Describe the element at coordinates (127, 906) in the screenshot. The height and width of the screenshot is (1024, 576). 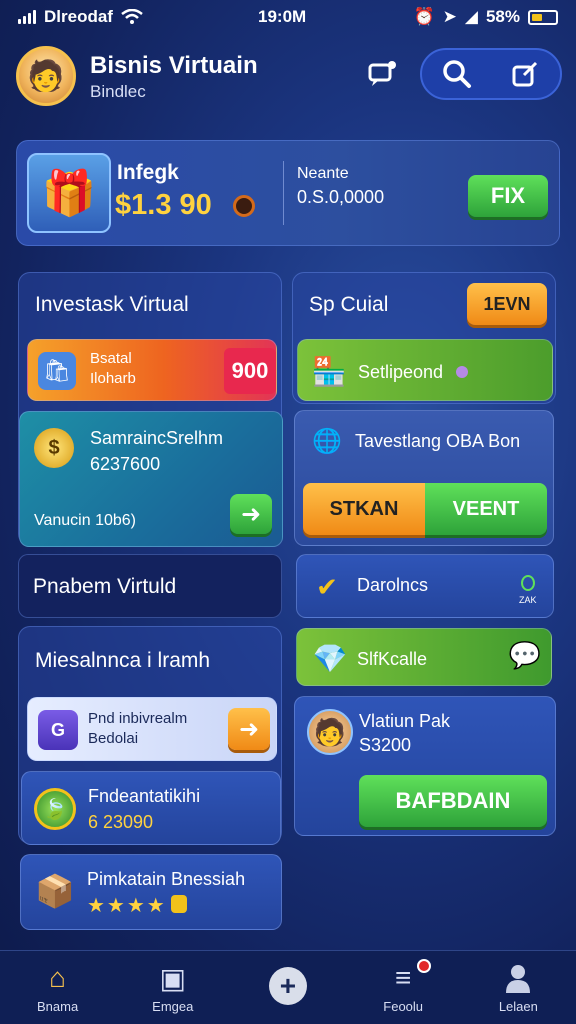
I see `rating-stars: ★★★★` at that location.